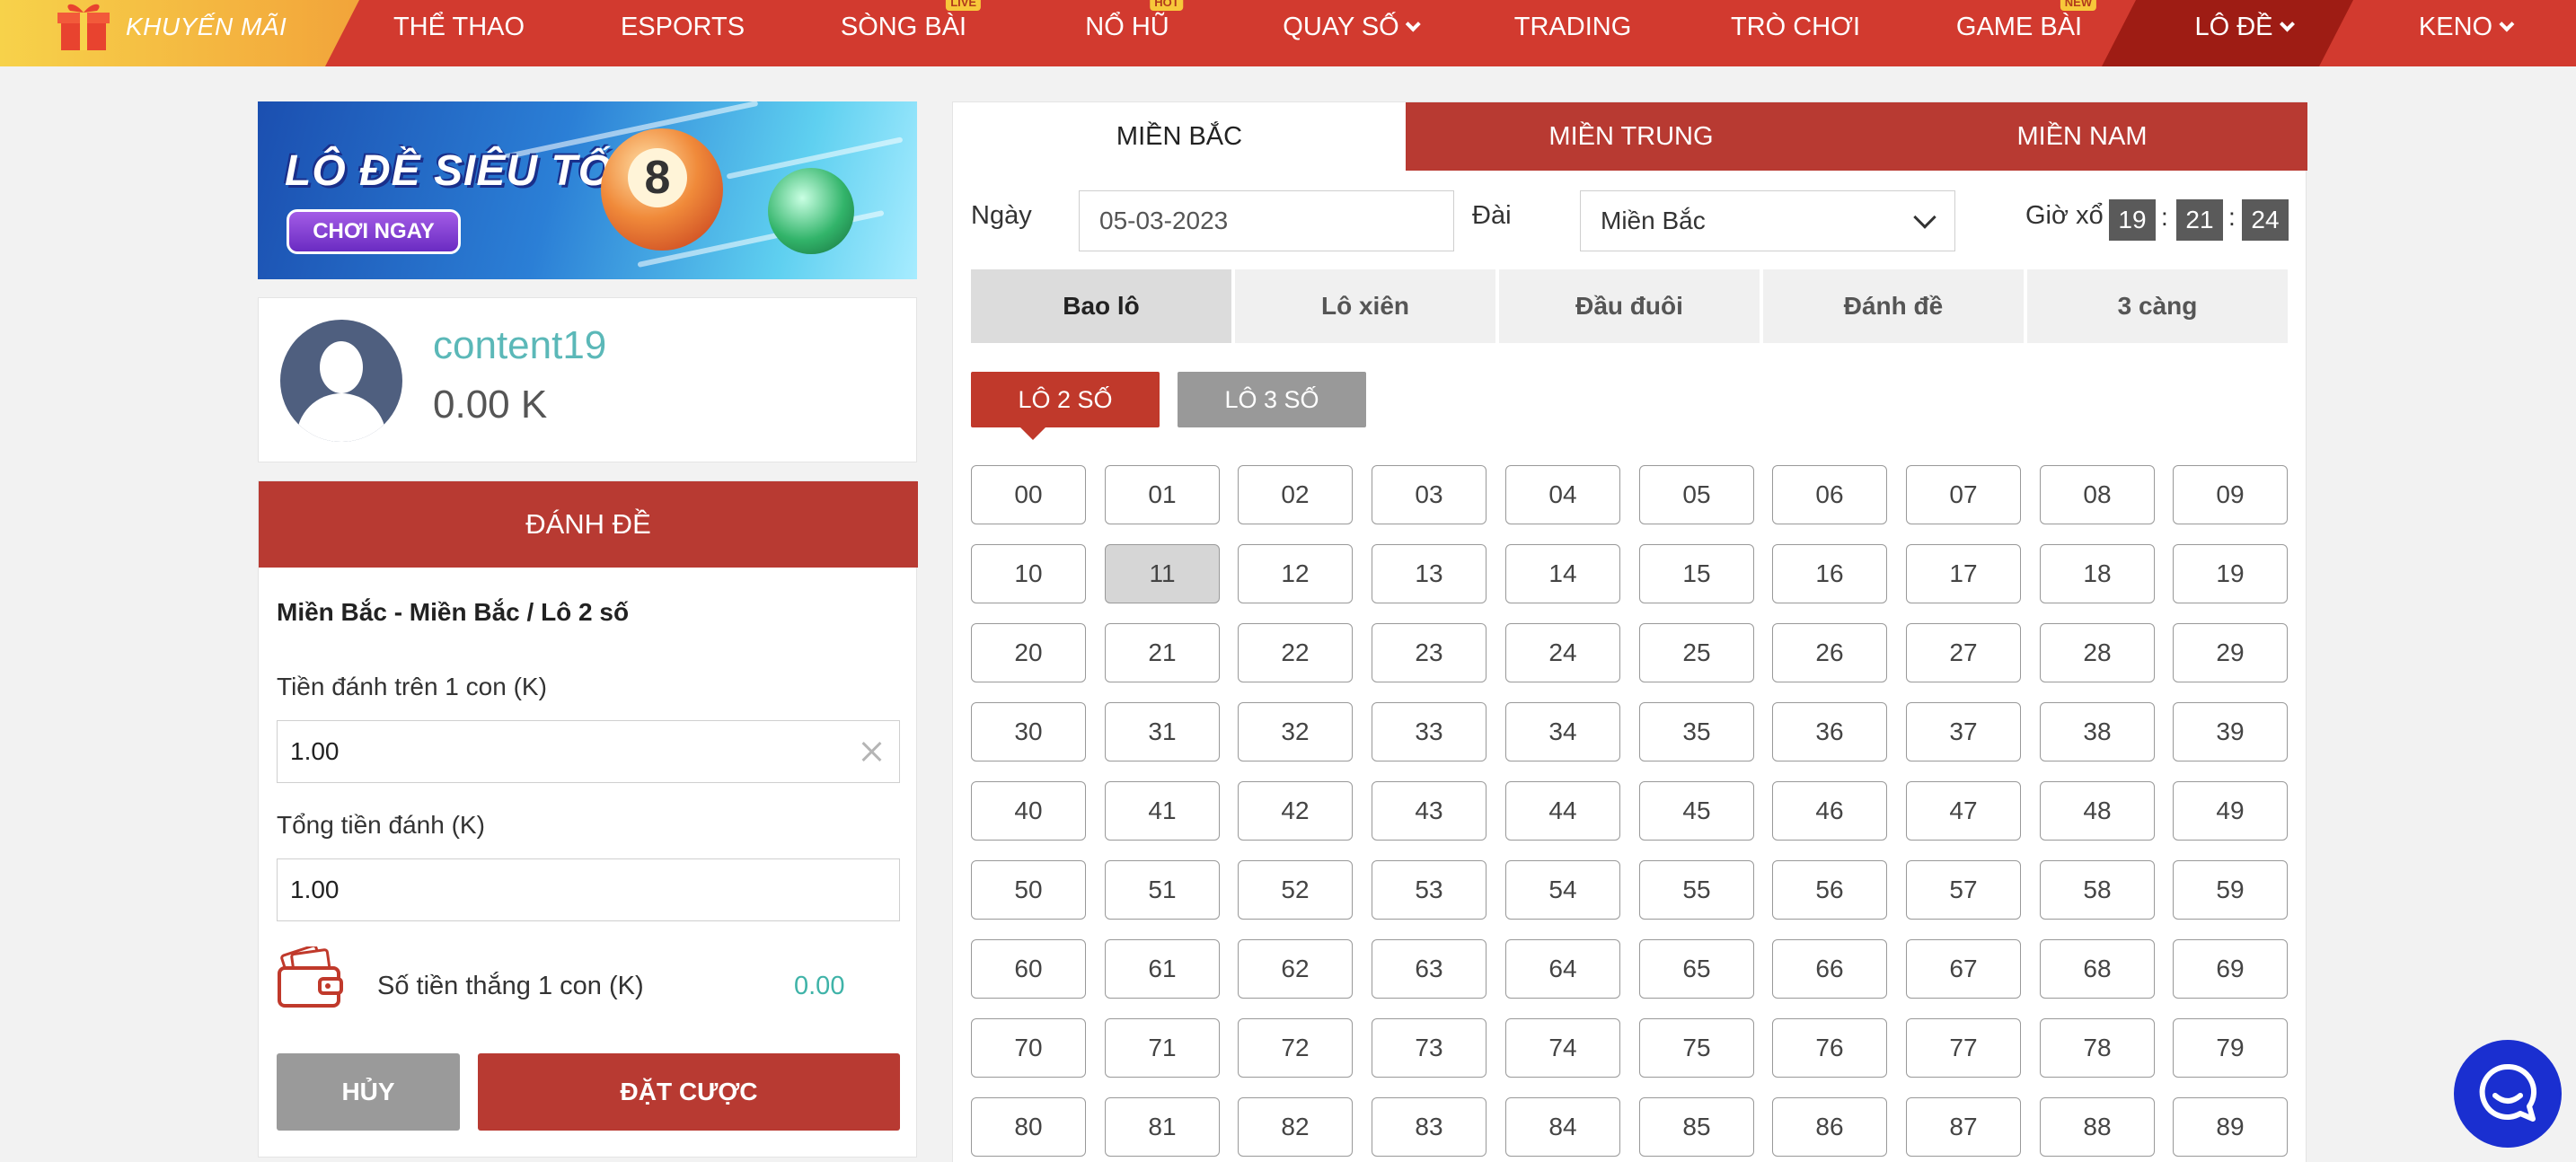  Describe the element at coordinates (1562, 811) in the screenshot. I see `number-cell: 44` at that location.